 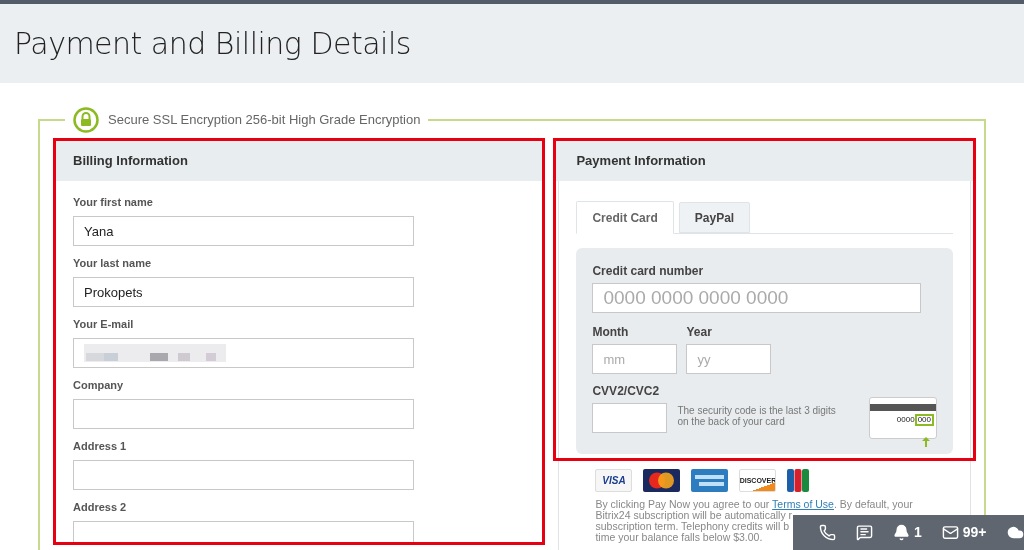 What do you see at coordinates (113, 263) in the screenshot?
I see `field-label: Your last name` at bounding box center [113, 263].